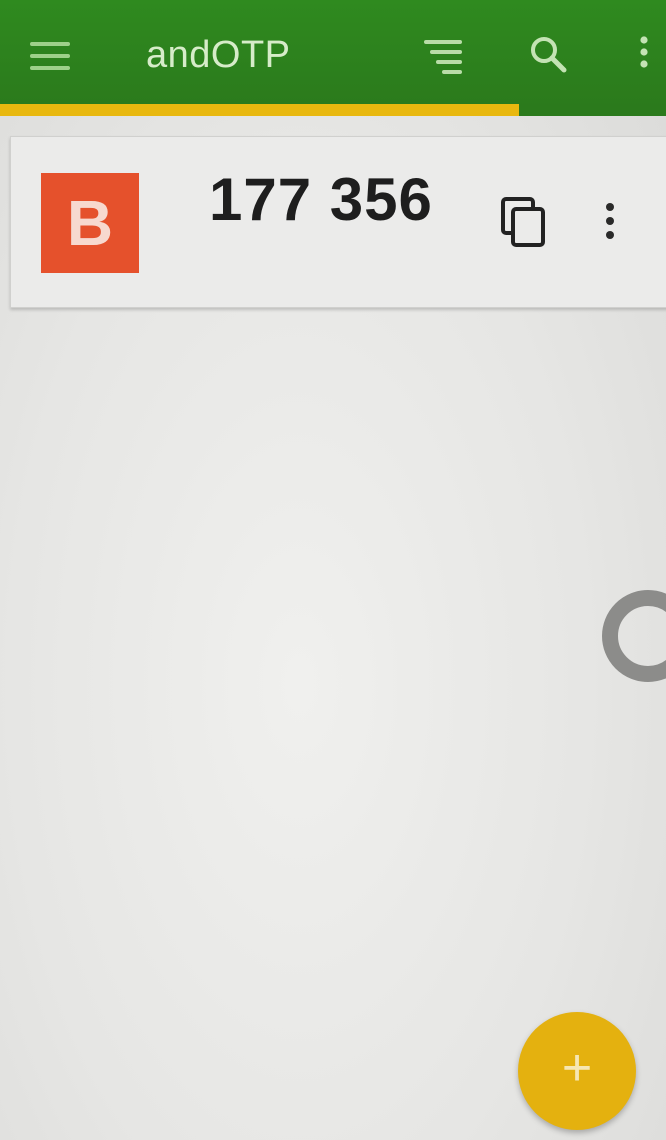 This screenshot has width=666, height=1140. Describe the element at coordinates (260, 110) in the screenshot. I see `token-progress-fill` at that location.